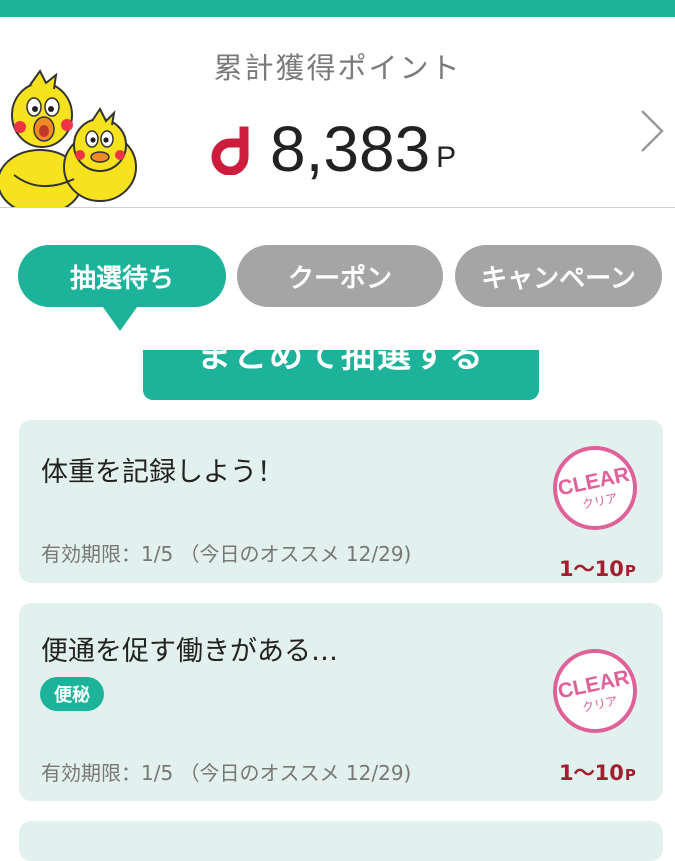 The width and height of the screenshot is (675, 861). What do you see at coordinates (120, 317) in the screenshot?
I see `active-tab-pointer` at bounding box center [120, 317].